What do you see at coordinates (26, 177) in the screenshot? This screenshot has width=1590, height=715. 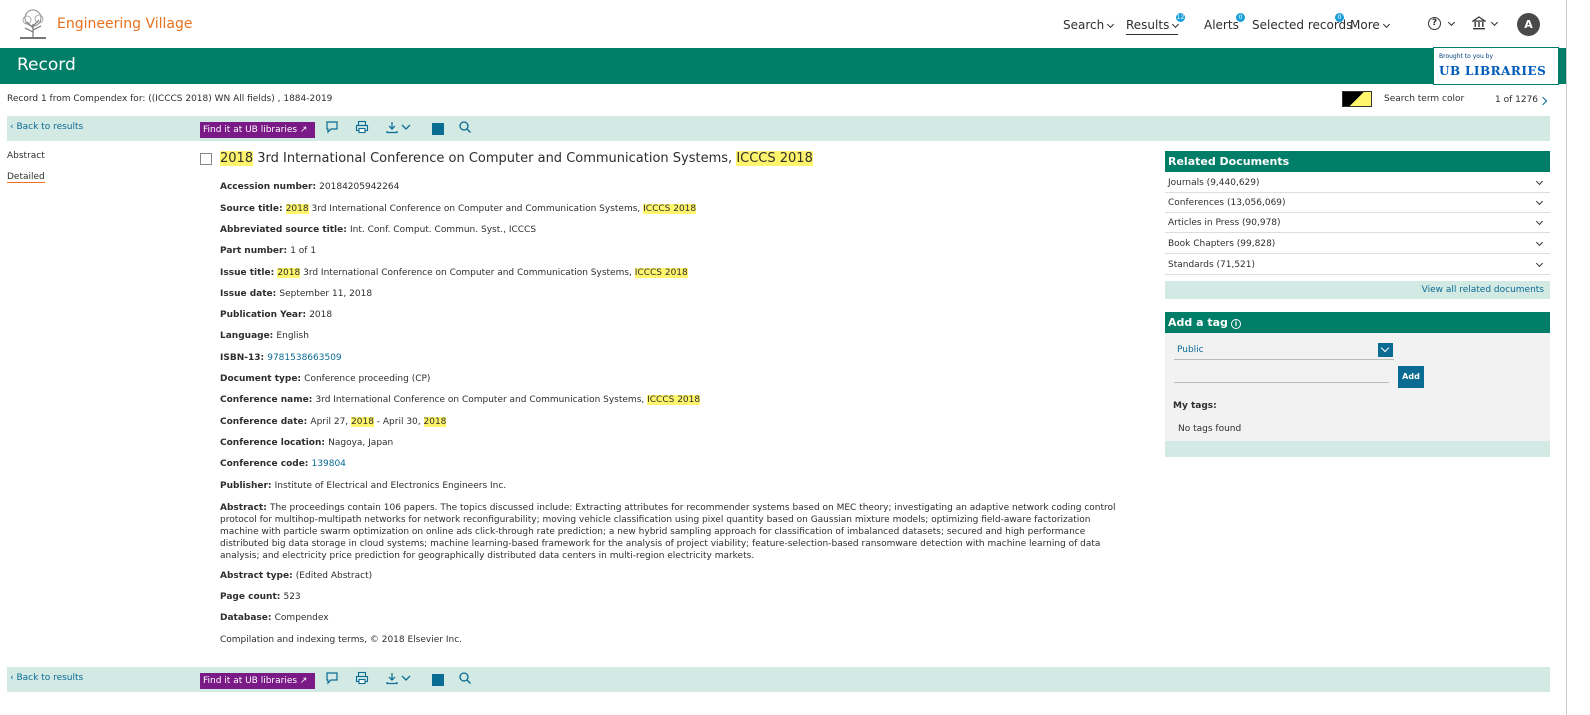 I see `leftnav-detailed: Detailed` at bounding box center [26, 177].